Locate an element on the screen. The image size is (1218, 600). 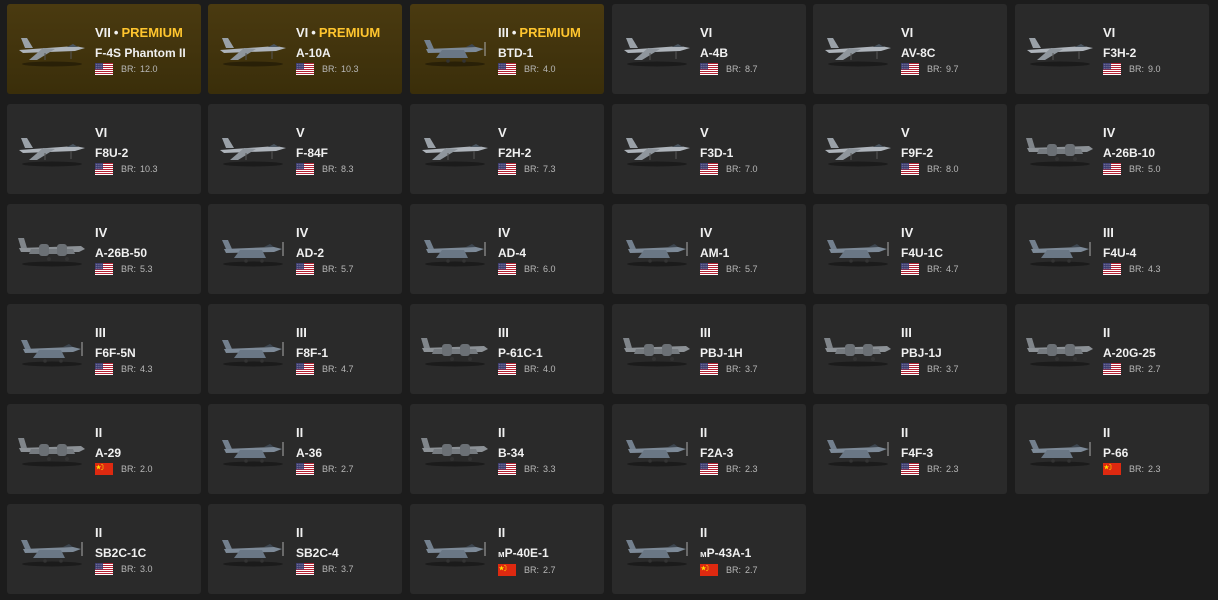
vehicle-card-a-26b-10: IV A-26B-10 BR: 5.0 is located at coordinates (1112, 149).